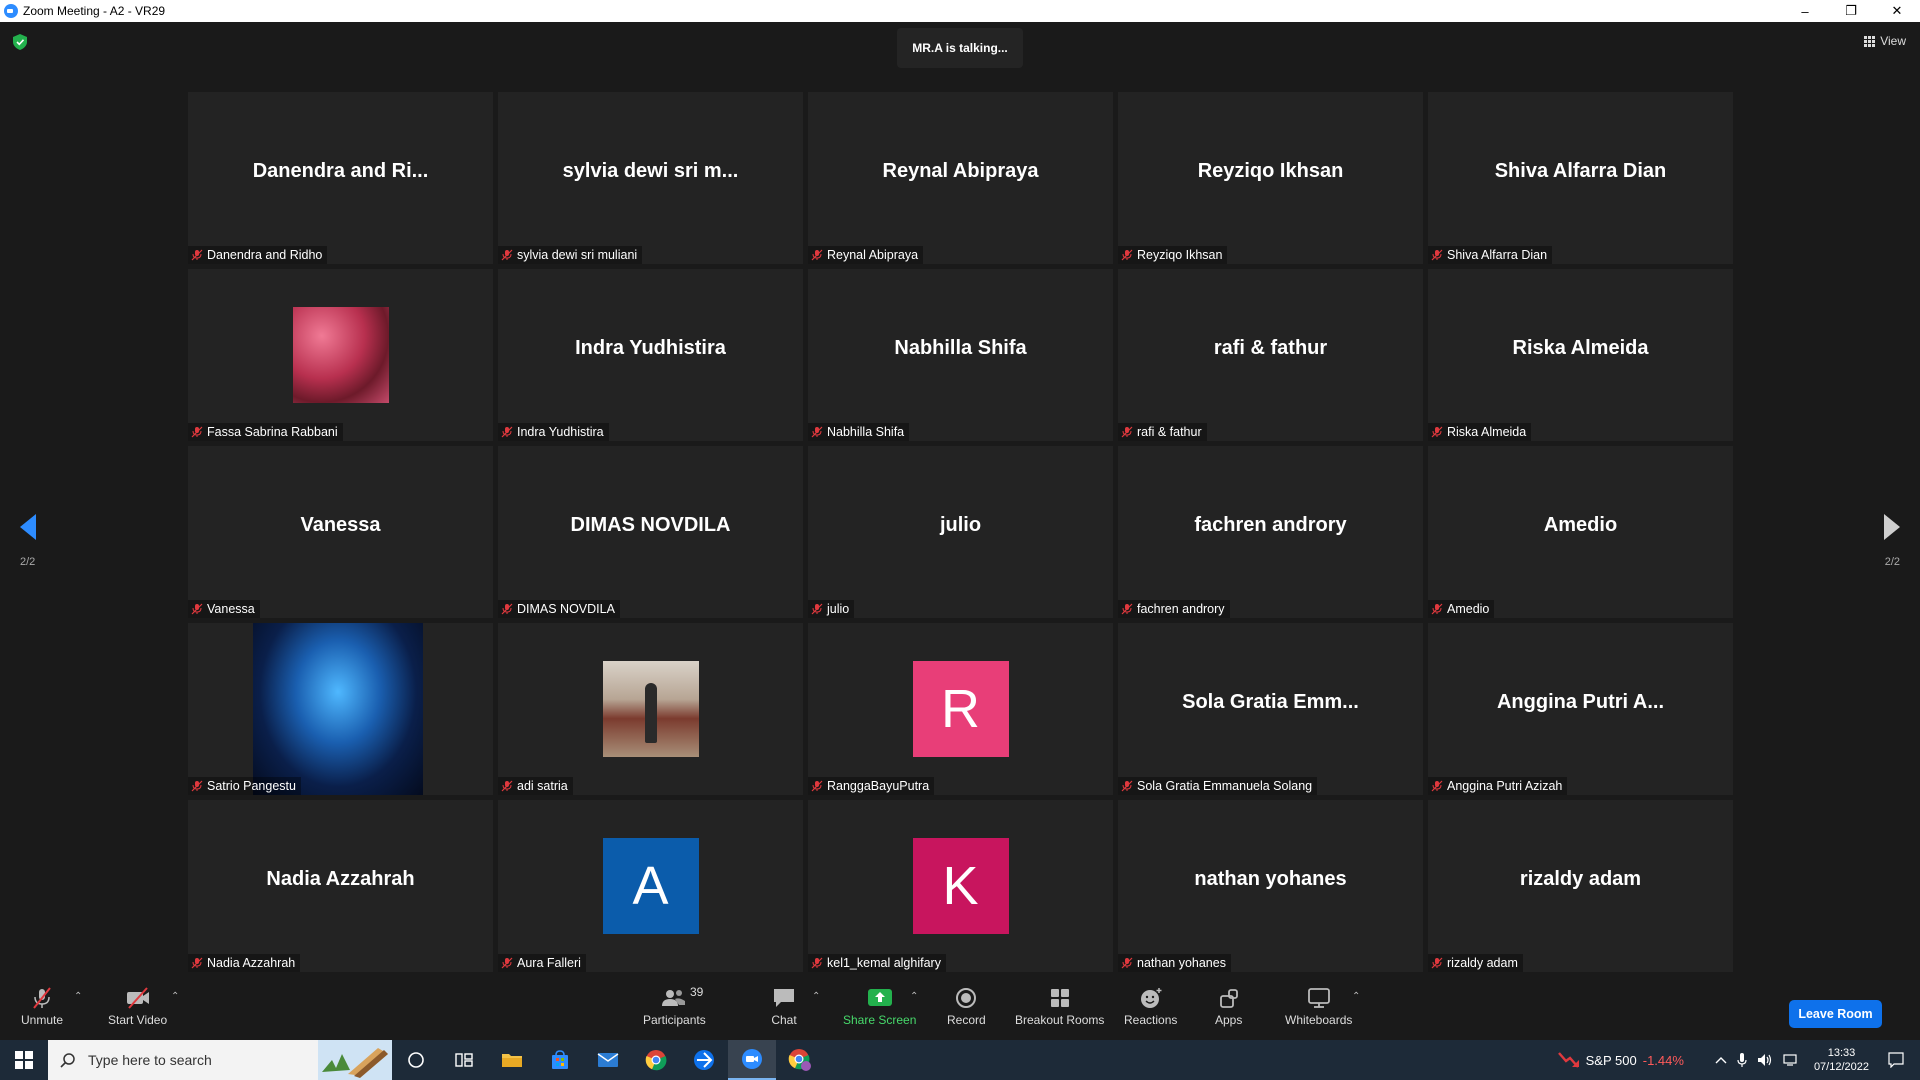  What do you see at coordinates (960, 709) in the screenshot?
I see `participant-tile: R RanggaBayuPutra` at bounding box center [960, 709].